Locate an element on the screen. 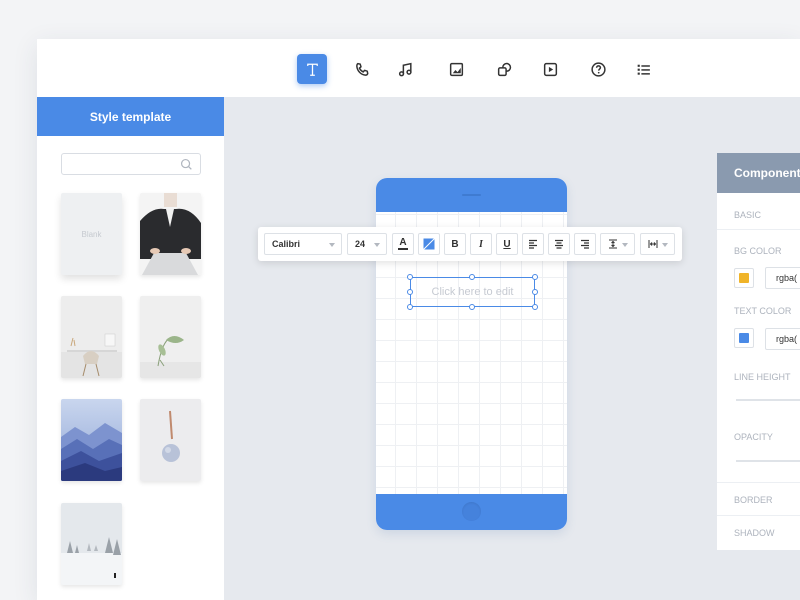  resize-handle-top is located at coordinates (472, 277).